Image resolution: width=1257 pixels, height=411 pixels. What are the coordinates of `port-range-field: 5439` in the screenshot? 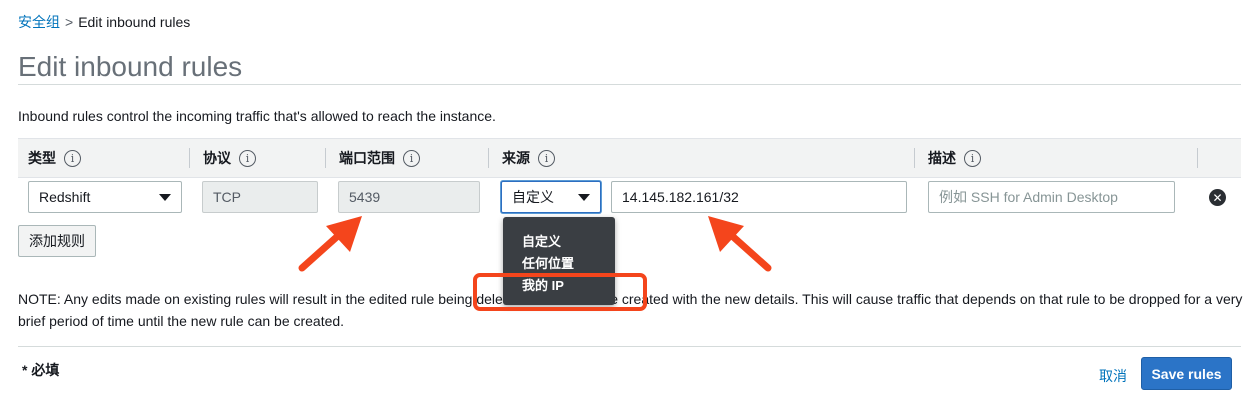 It's located at (409, 197).